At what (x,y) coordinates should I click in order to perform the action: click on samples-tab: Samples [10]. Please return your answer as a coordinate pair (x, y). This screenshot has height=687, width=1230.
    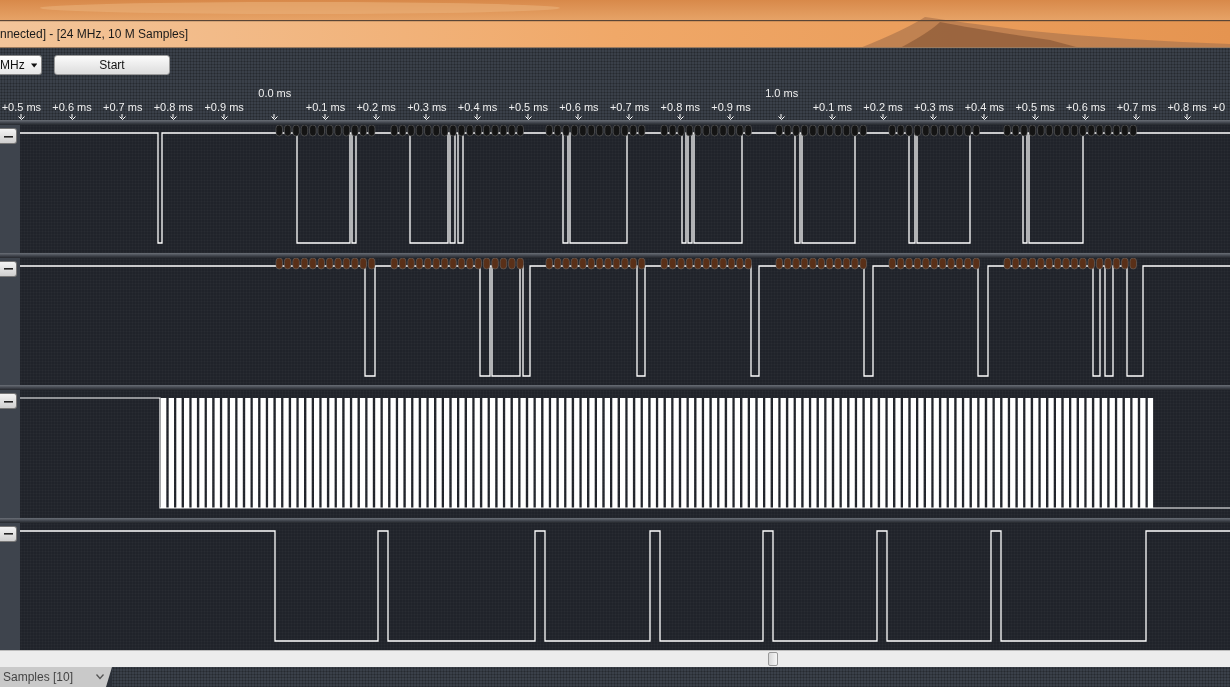
    Looking at the image, I should click on (56, 677).